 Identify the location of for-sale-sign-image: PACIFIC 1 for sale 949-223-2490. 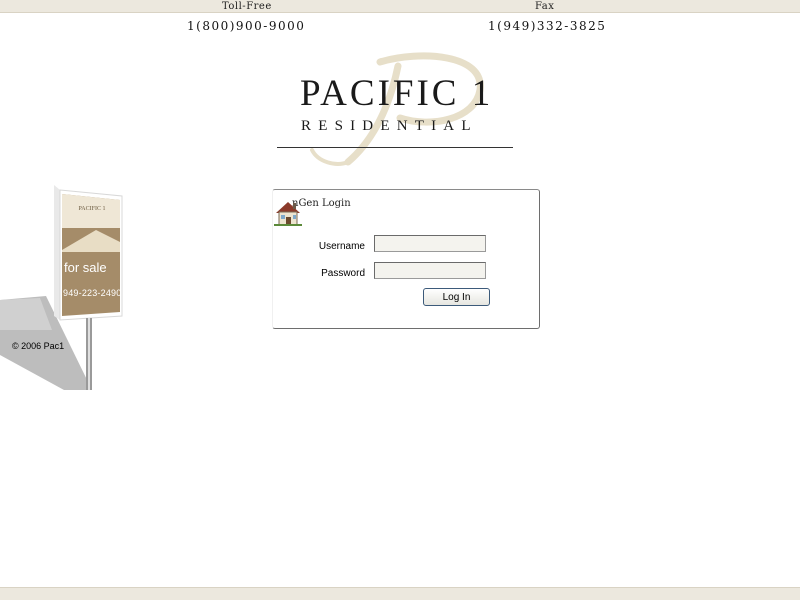
(65, 287).